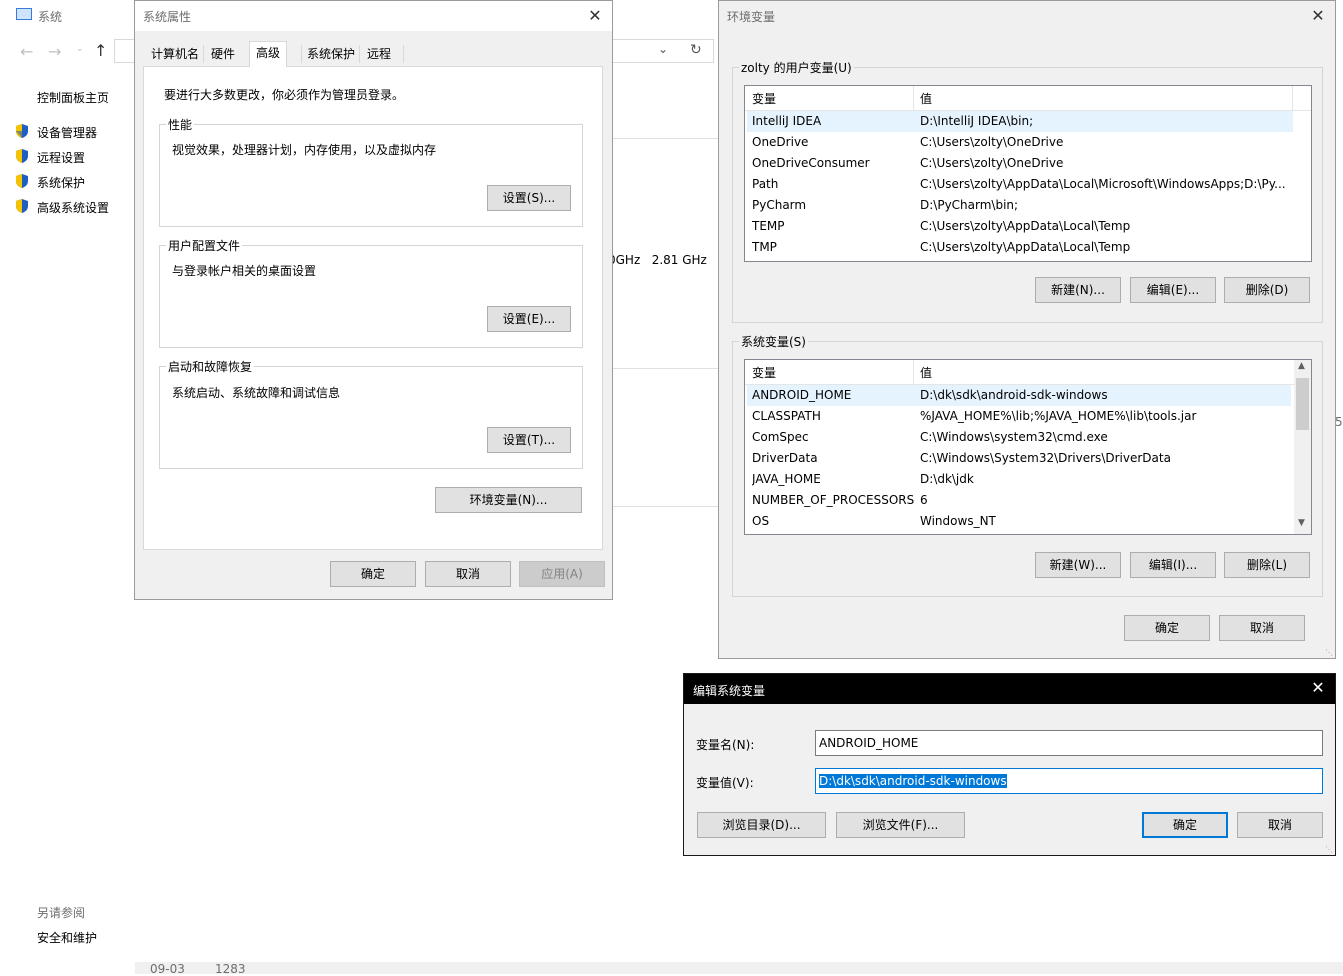 This screenshot has height=976, width=1343. What do you see at coordinates (1028, 142) in the screenshot?
I see `table-row: OneDrive C:\Users\zolty\OneDrive` at bounding box center [1028, 142].